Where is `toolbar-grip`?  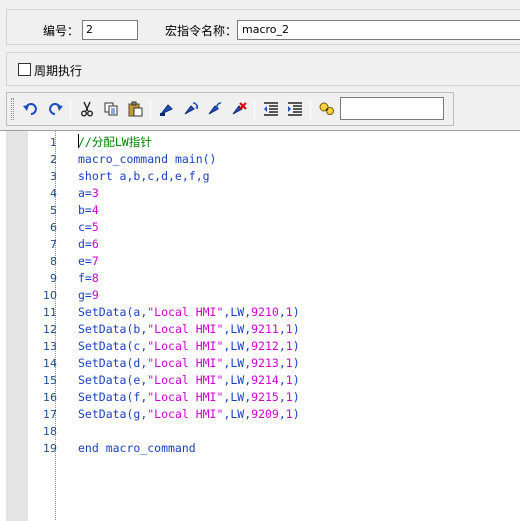
toolbar-grip is located at coordinates (12, 109).